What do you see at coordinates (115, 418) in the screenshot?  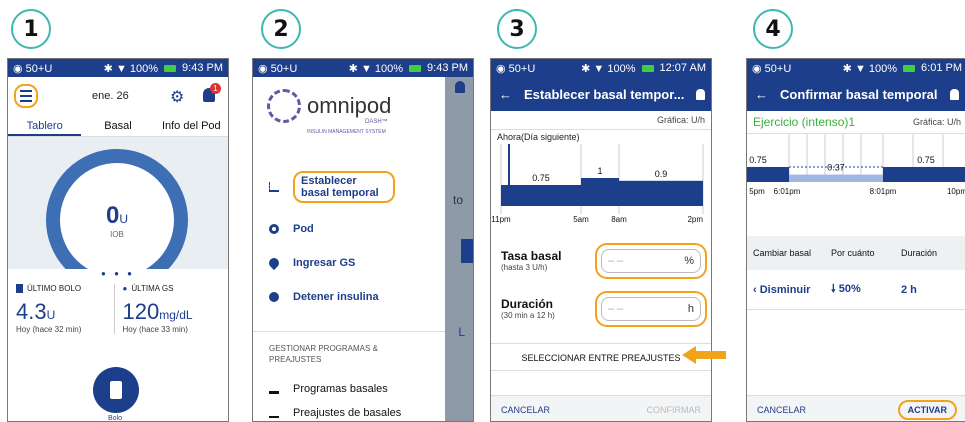 I see `bolus-label: Bolo` at bounding box center [115, 418].